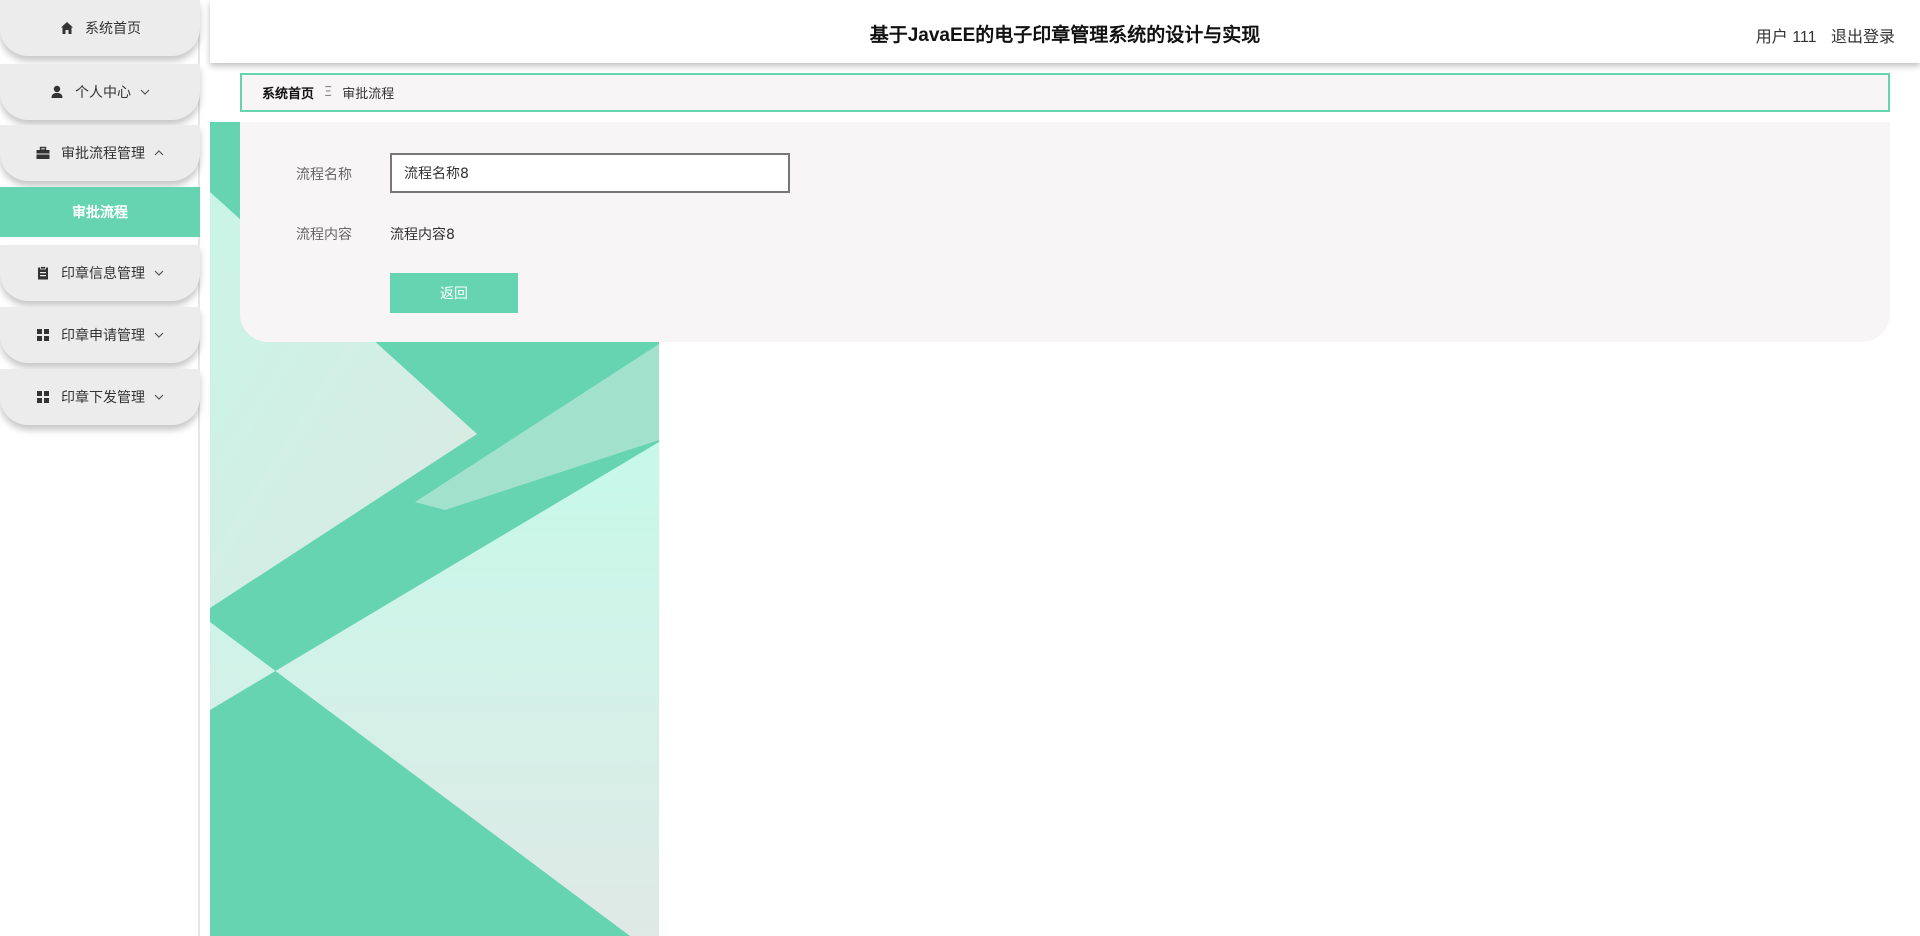  Describe the element at coordinates (103, 398) in the screenshot. I see `sidebar-item-label: 印章下发管理` at that location.